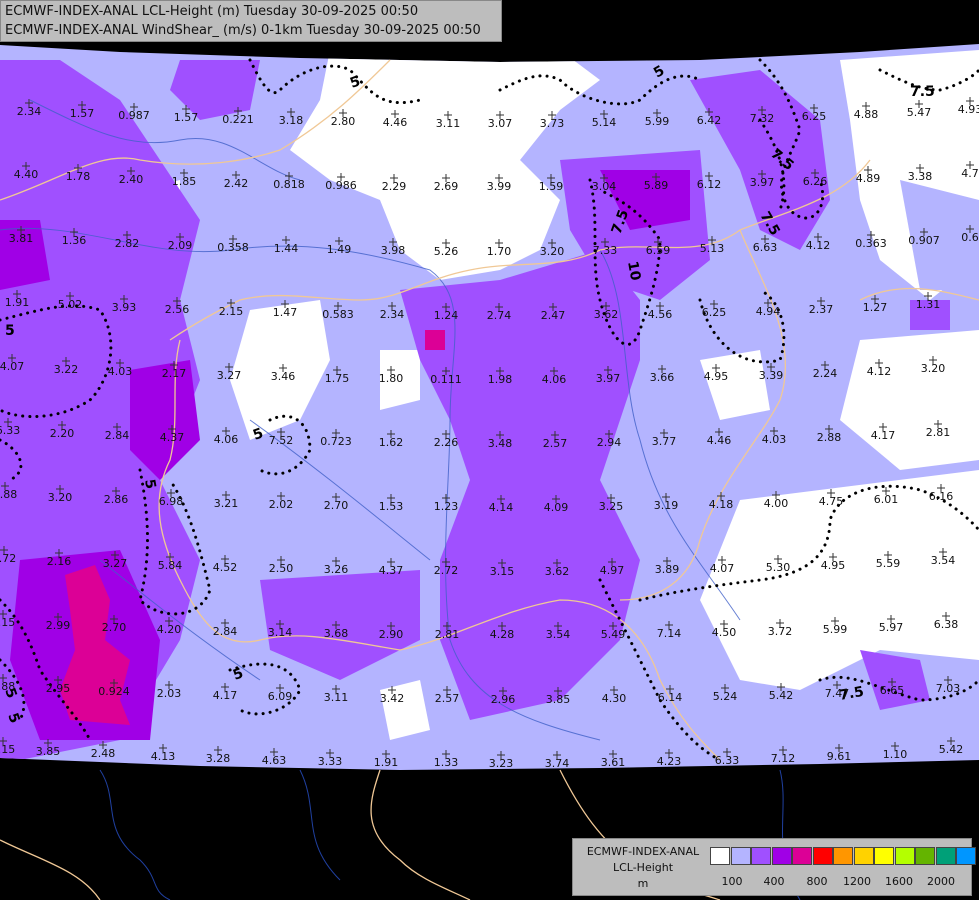 This screenshot has height=900, width=979. What do you see at coordinates (10, 430) in the screenshot?
I see `map-value-label: 6.33` at bounding box center [10, 430].